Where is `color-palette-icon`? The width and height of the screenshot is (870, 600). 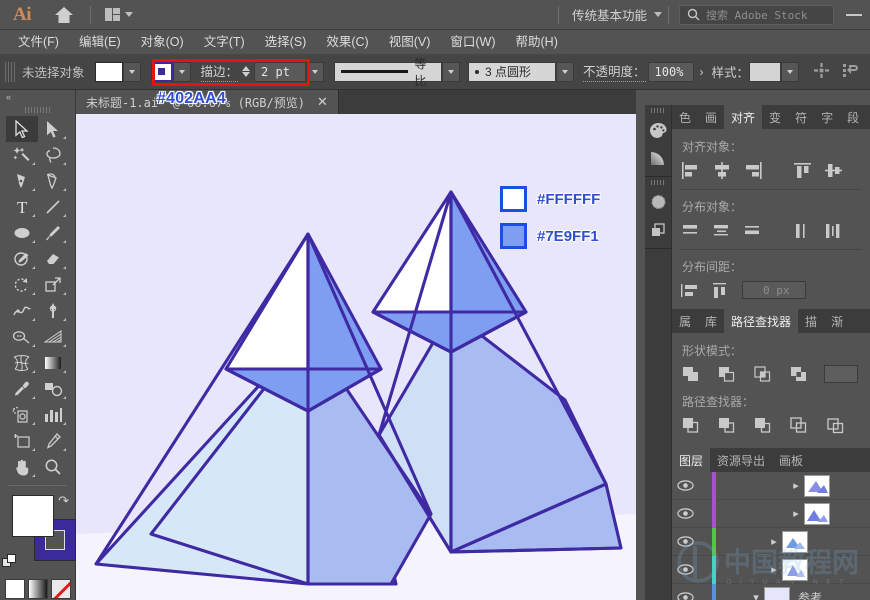 color-palette-icon is located at coordinates (658, 130).